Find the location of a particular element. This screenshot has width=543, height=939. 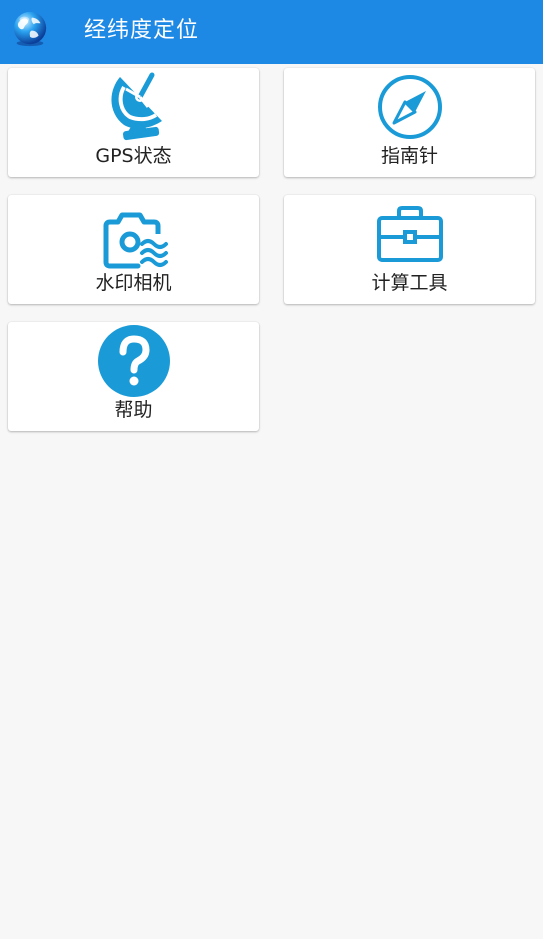

compass-card: 指南针 is located at coordinates (409, 122).